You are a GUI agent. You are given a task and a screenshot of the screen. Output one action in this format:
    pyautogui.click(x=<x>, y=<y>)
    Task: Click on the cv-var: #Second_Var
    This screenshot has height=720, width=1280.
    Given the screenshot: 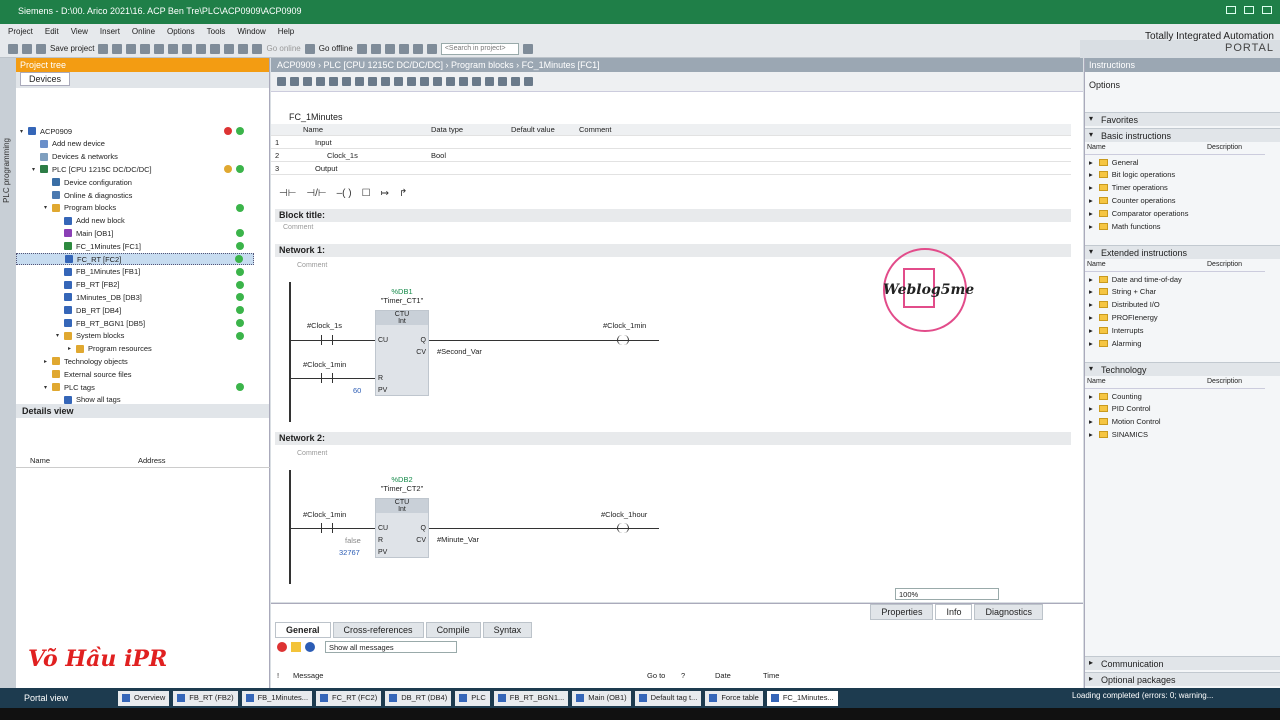 What is the action you would take?
    pyautogui.click(x=459, y=351)
    